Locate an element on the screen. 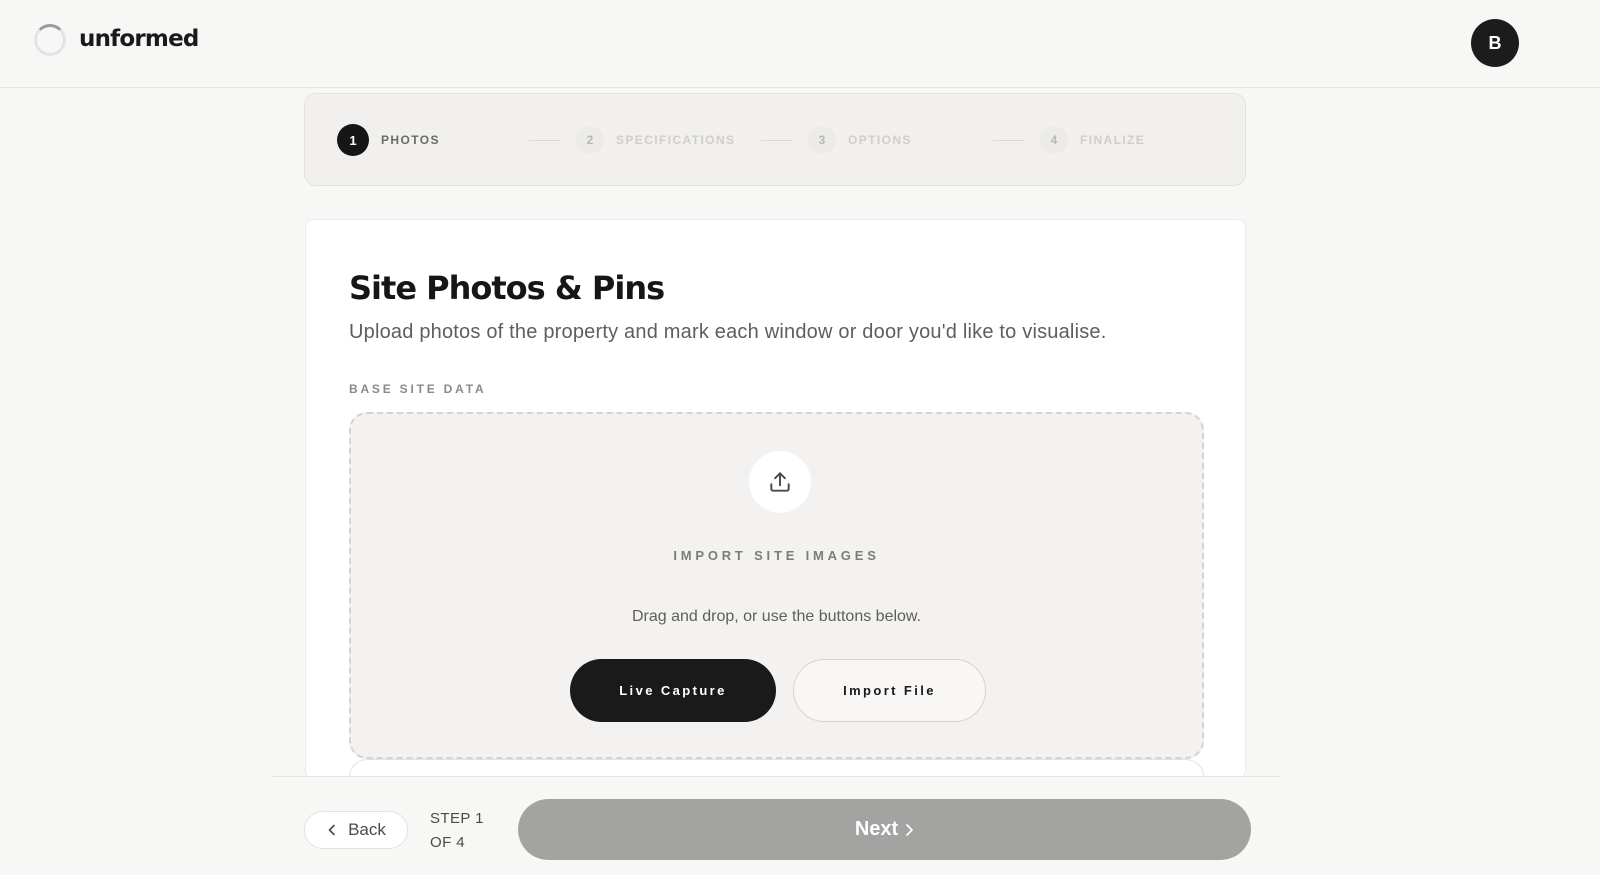  footer-nav: Back STEP 1 OF 4 Next is located at coordinates (775, 825).